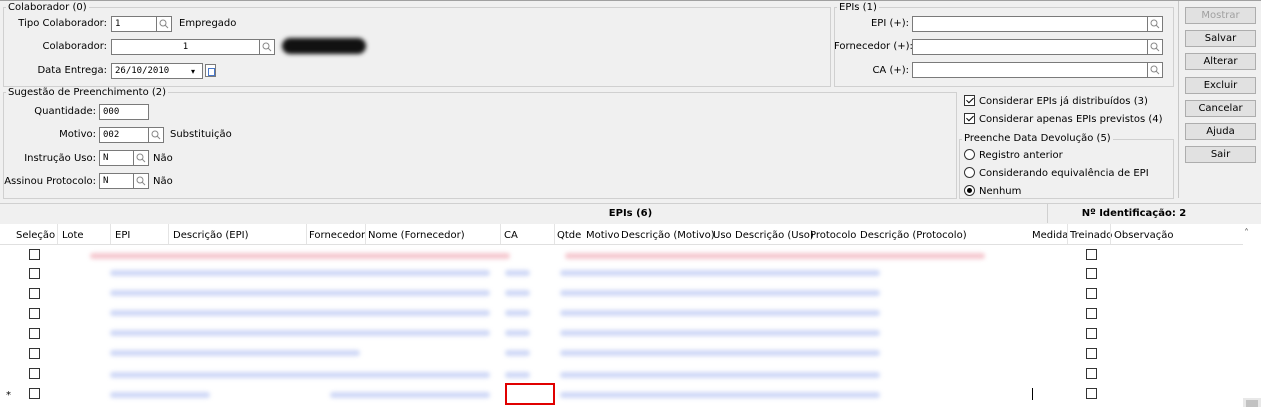 This screenshot has width=1261, height=407. Describe the element at coordinates (141, 181) in the screenshot. I see `assinou-protocolo-search-icon` at that location.